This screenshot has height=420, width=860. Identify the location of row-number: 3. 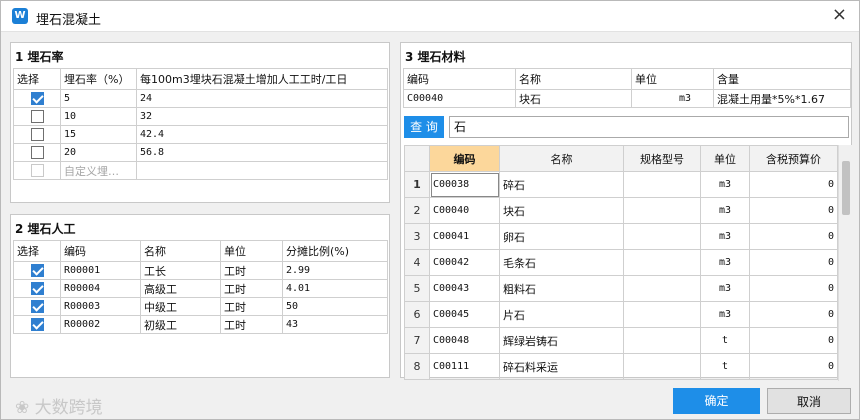
(417, 236).